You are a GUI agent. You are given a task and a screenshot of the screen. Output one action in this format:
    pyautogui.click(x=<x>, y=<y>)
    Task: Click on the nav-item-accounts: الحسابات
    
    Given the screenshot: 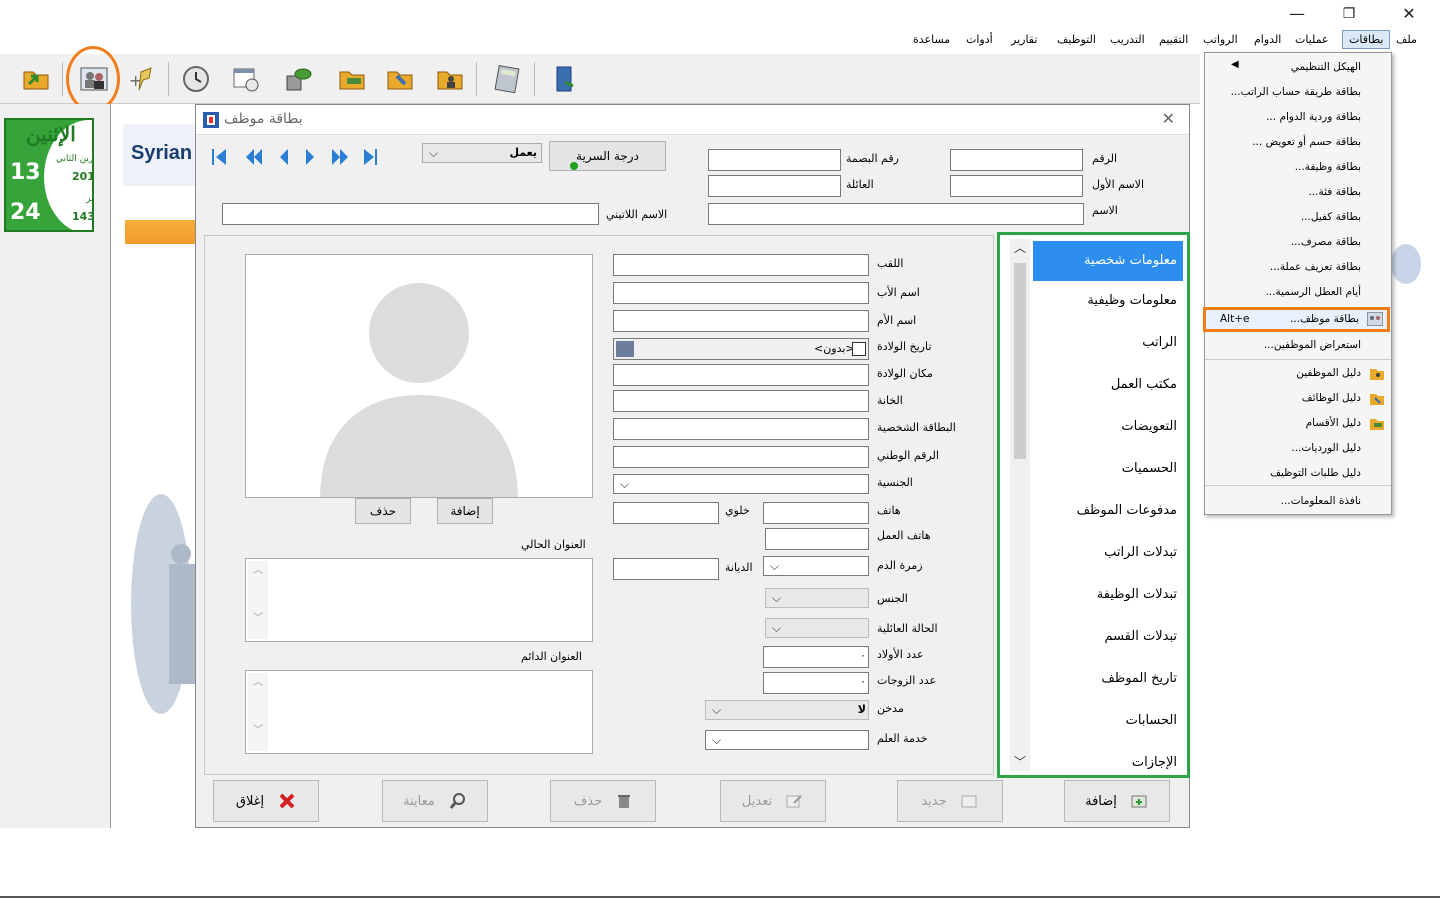 What is the action you would take?
    pyautogui.click(x=1108, y=720)
    